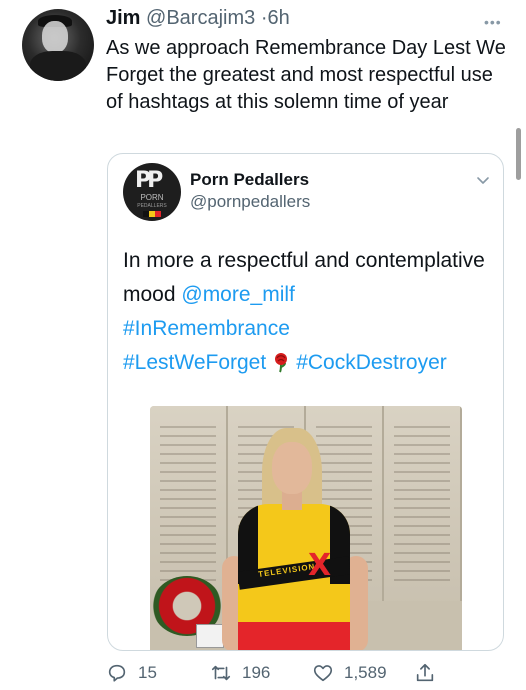  Describe the element at coordinates (206, 328) in the screenshot. I see `hashtag-link: #InRemembrance` at that location.